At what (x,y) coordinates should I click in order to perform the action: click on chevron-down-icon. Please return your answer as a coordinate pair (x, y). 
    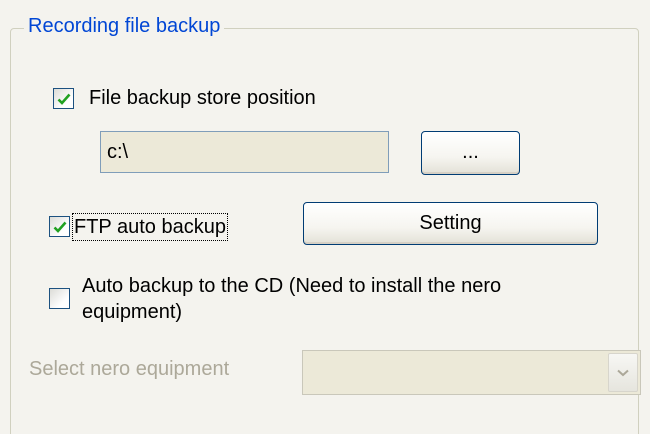
    Looking at the image, I should click on (623, 373).